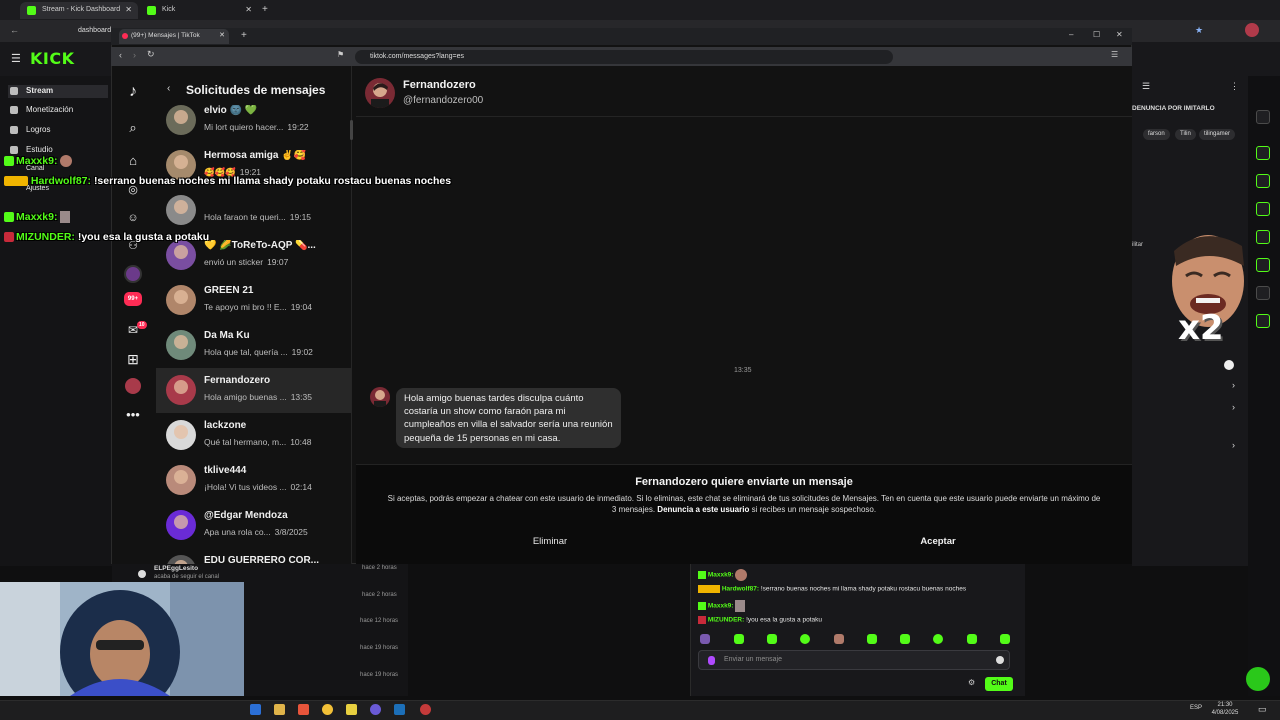 This screenshot has height=720, width=1280. Describe the element at coordinates (253, 345) in the screenshot. I see `request-list-item: Da Ma Ku Hola que tal, quería ... 19:02` at that location.